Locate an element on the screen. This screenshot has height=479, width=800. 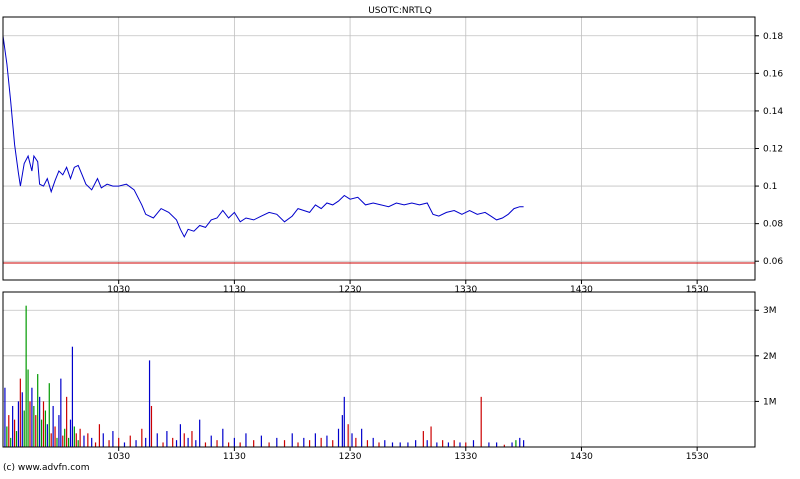
volume-y-tick-label: 1M is located at coordinates (770, 402).